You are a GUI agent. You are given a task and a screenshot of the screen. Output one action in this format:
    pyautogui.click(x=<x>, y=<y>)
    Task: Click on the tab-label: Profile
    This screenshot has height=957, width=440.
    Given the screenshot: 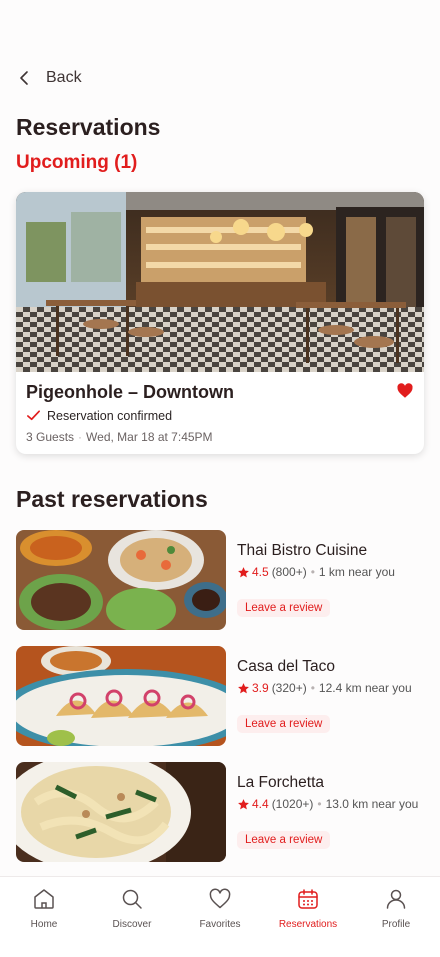 What is the action you would take?
    pyautogui.click(x=396, y=924)
    